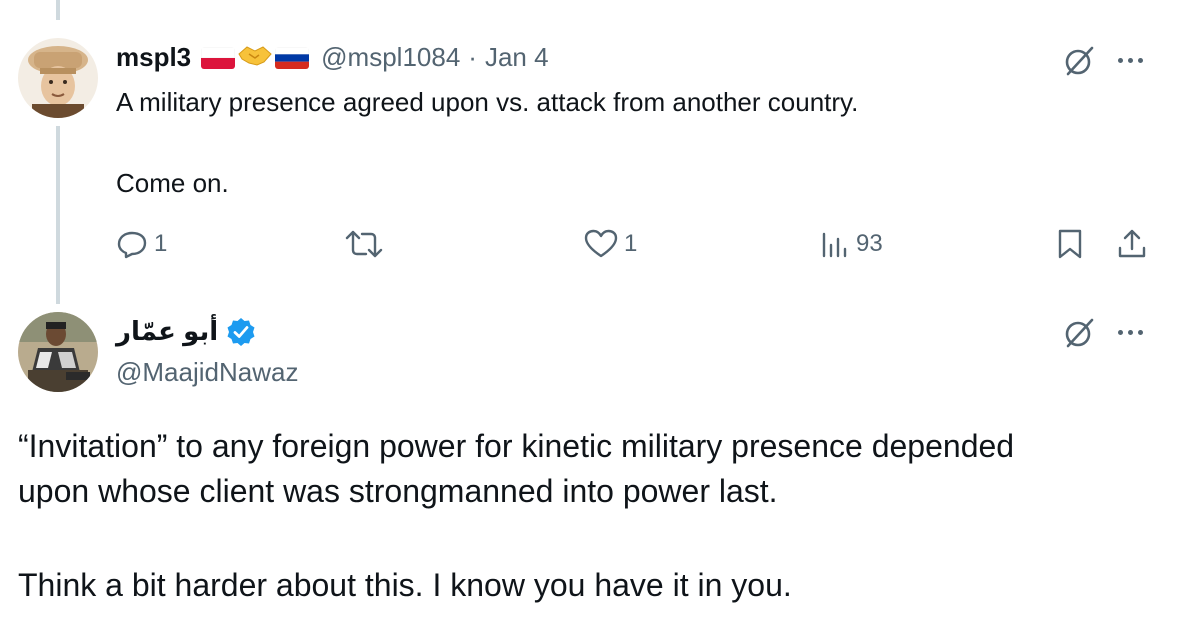 The image size is (1178, 620). What do you see at coordinates (390, 57) in the screenshot?
I see `author-handle: @mspl1084` at bounding box center [390, 57].